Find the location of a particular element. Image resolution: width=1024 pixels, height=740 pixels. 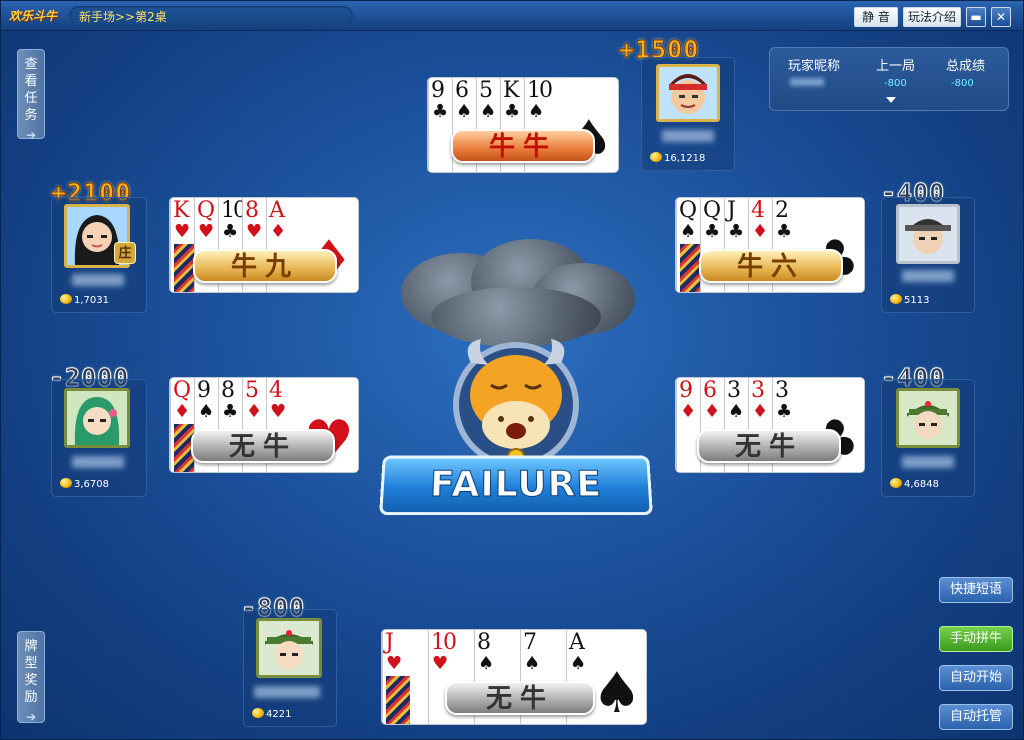

player-left-upper-coins: 1,7031 is located at coordinates (84, 300).